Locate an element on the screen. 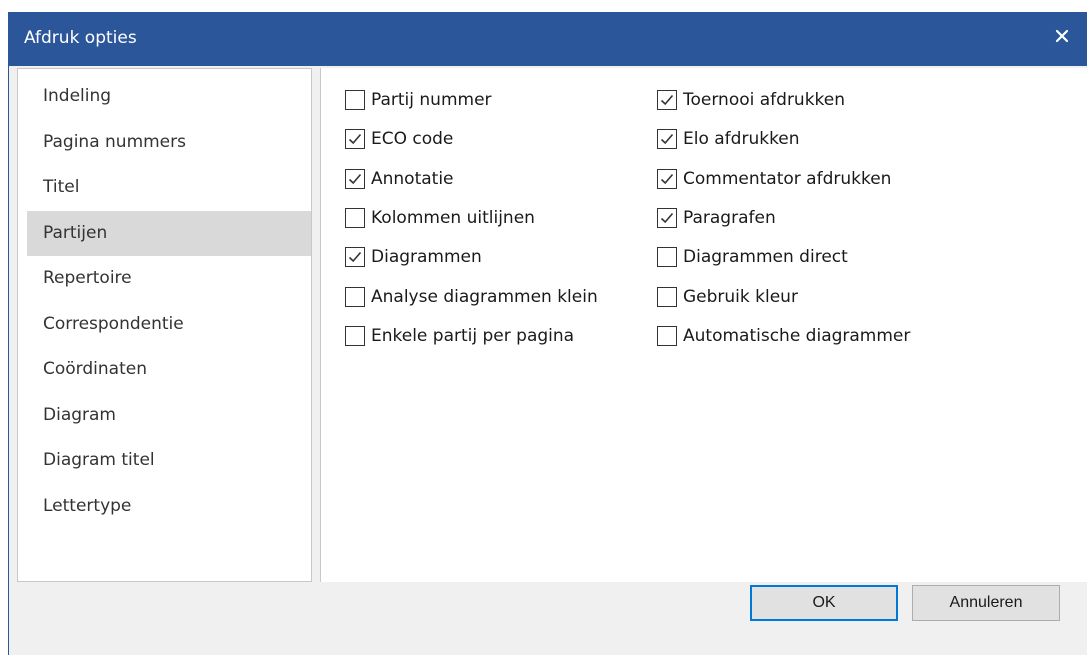  checkbox-diagrammen: Diagrammen is located at coordinates (413, 257).